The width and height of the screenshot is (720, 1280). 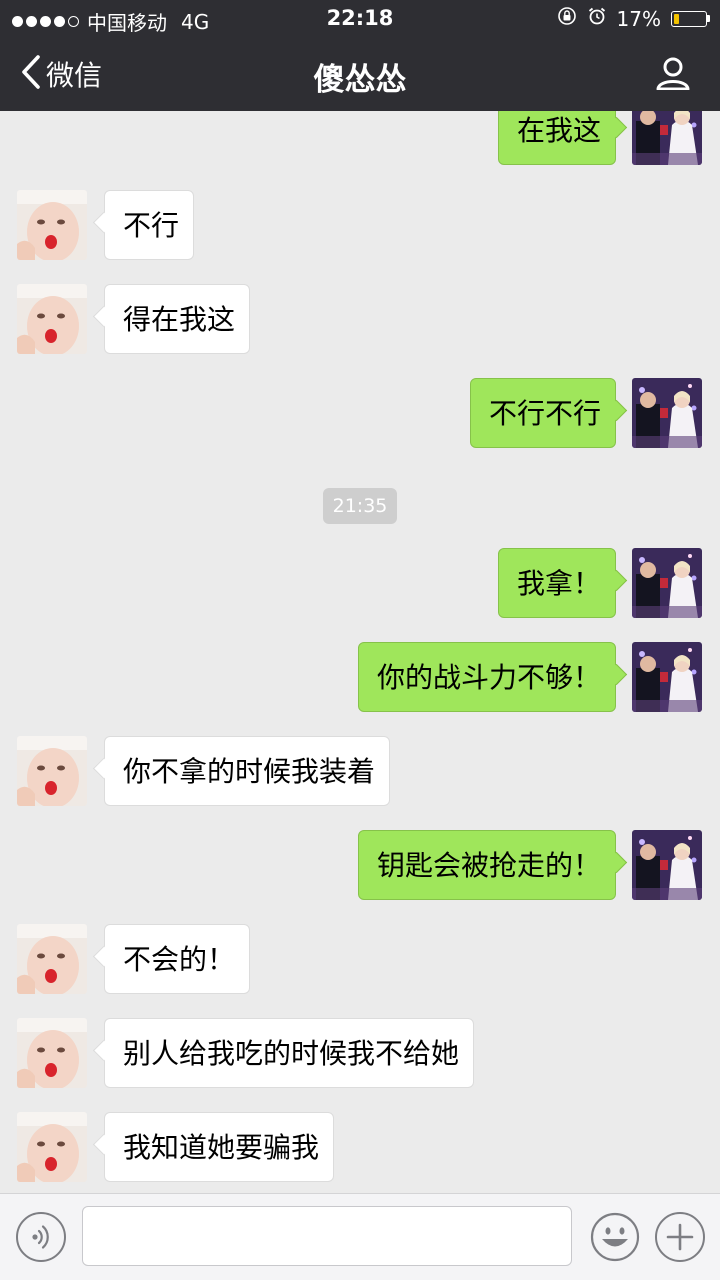 What do you see at coordinates (543, 413) in the screenshot?
I see `message-bubble: 不行不行` at bounding box center [543, 413].